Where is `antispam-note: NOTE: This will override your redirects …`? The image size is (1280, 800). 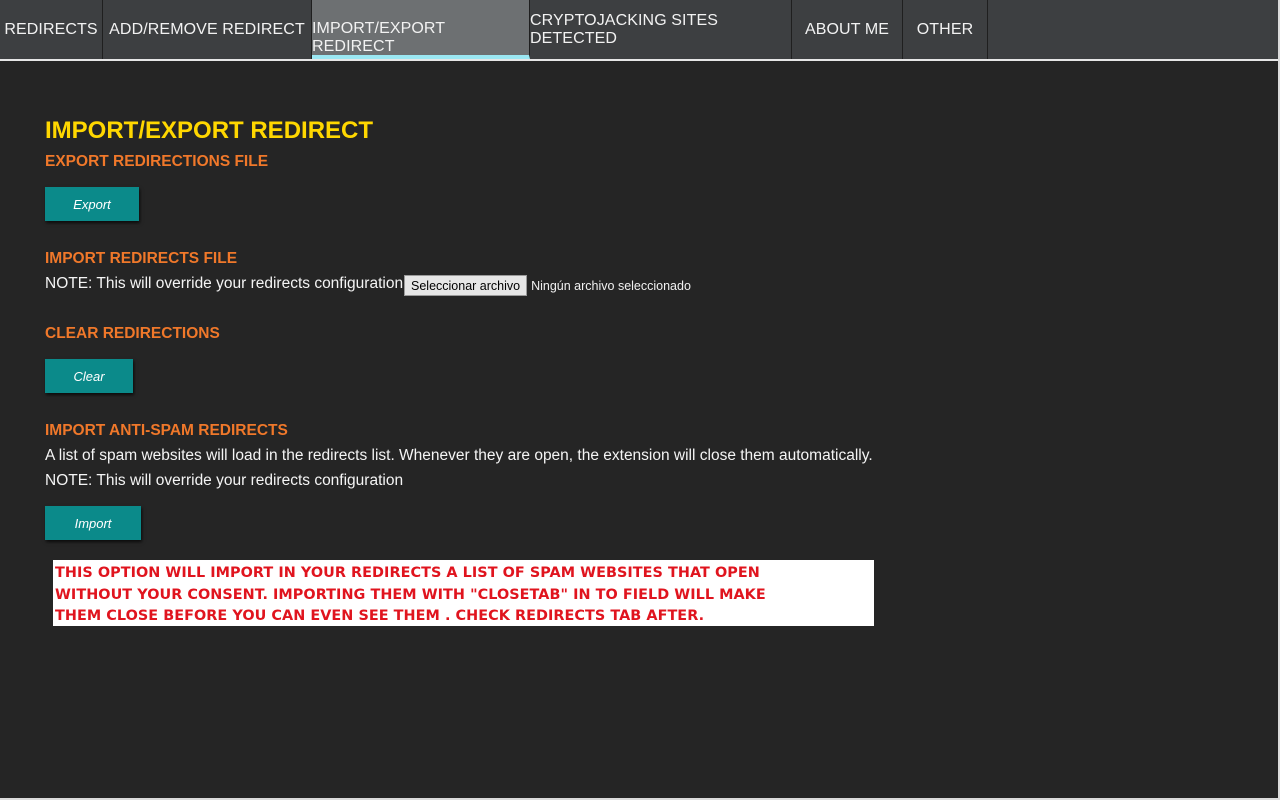
antispam-note: NOTE: This will override your redirects … is located at coordinates (224, 480).